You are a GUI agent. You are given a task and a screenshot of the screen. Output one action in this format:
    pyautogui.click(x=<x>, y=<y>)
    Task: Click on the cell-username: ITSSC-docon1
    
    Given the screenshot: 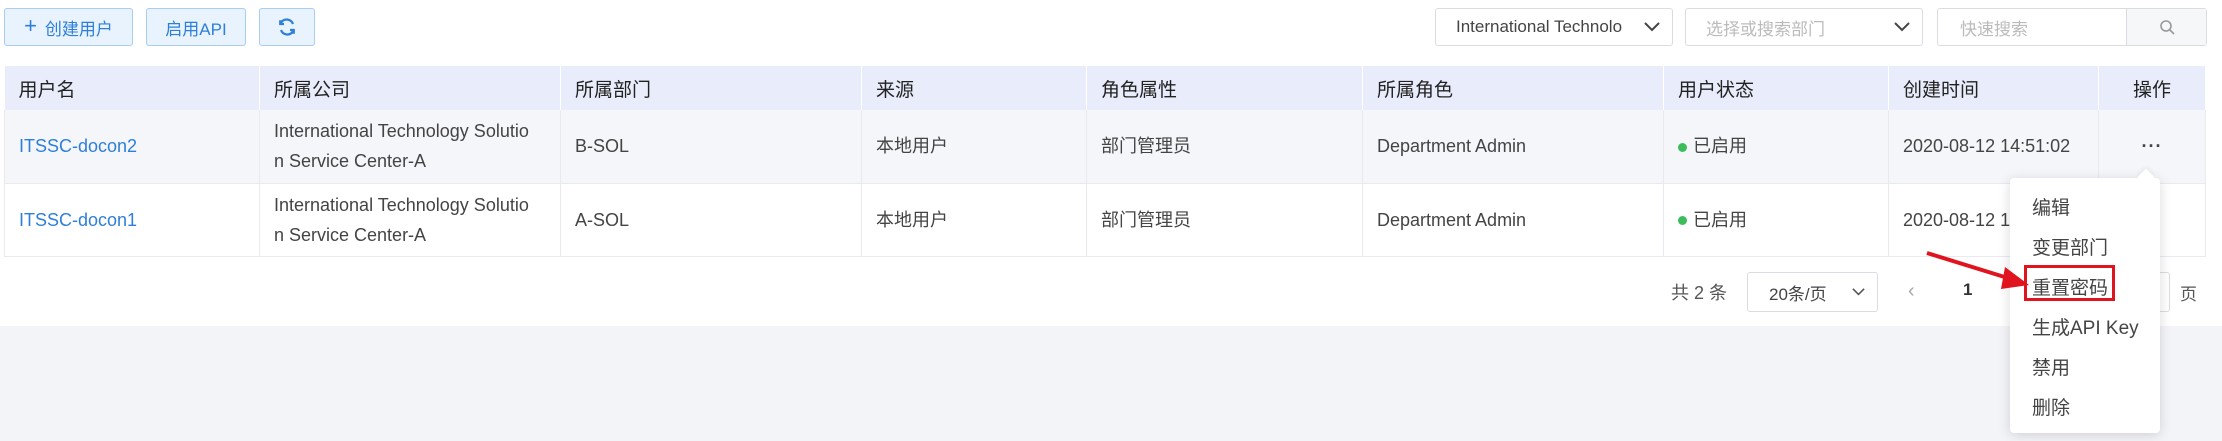 What is the action you would take?
    pyautogui.click(x=132, y=220)
    